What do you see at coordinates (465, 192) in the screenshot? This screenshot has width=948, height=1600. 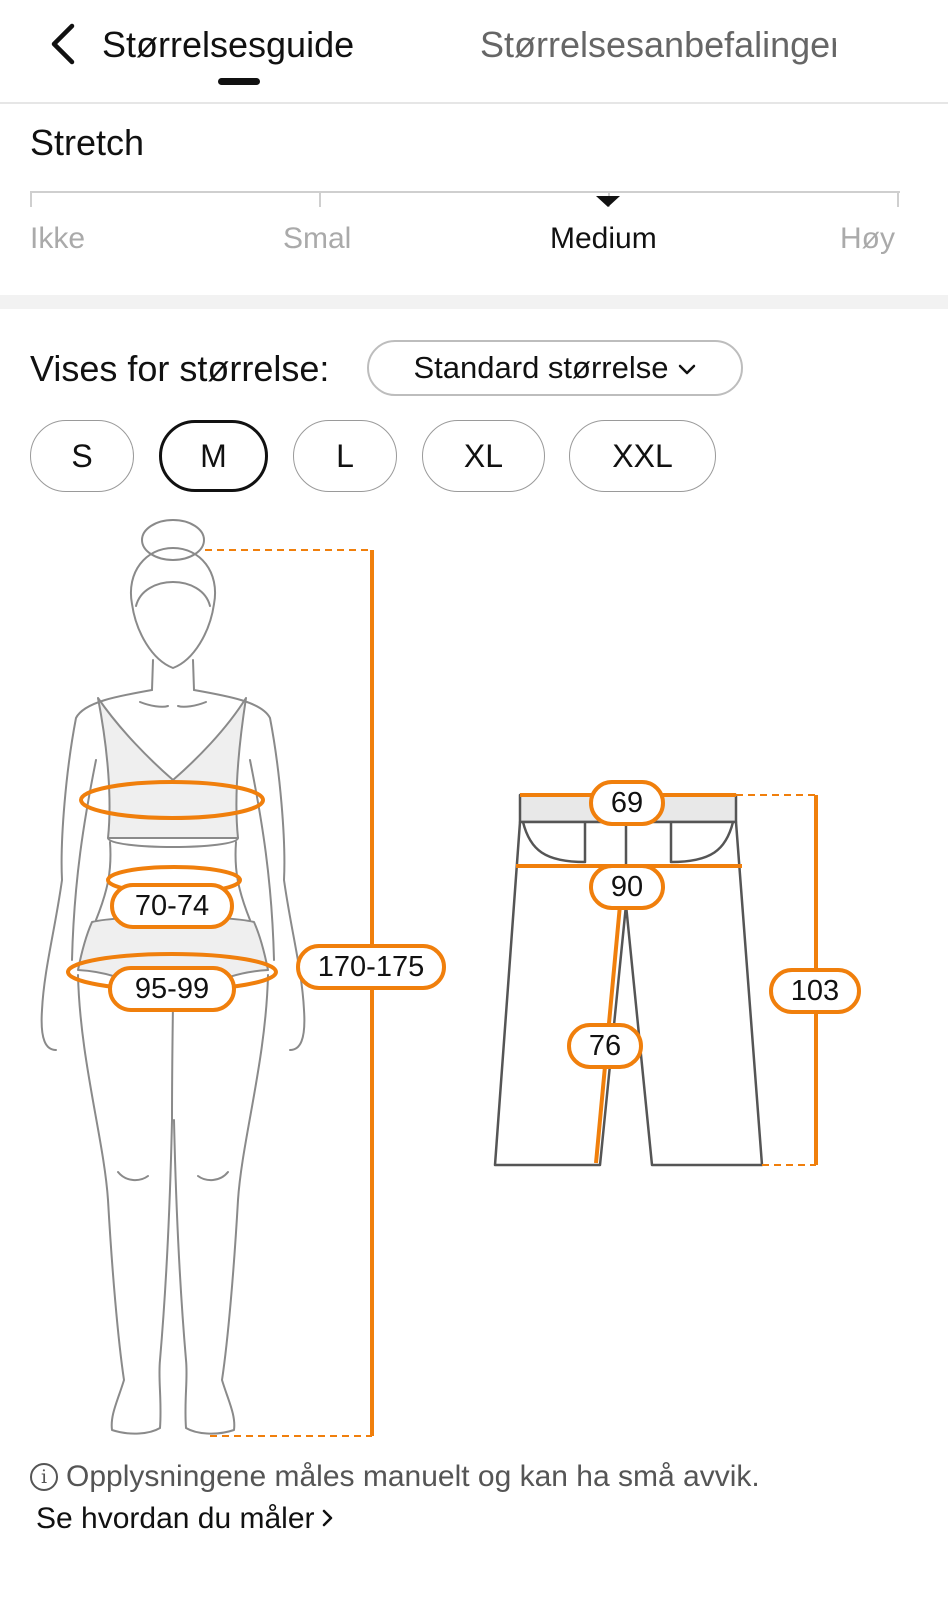 I see `stretch-scale-line` at bounding box center [465, 192].